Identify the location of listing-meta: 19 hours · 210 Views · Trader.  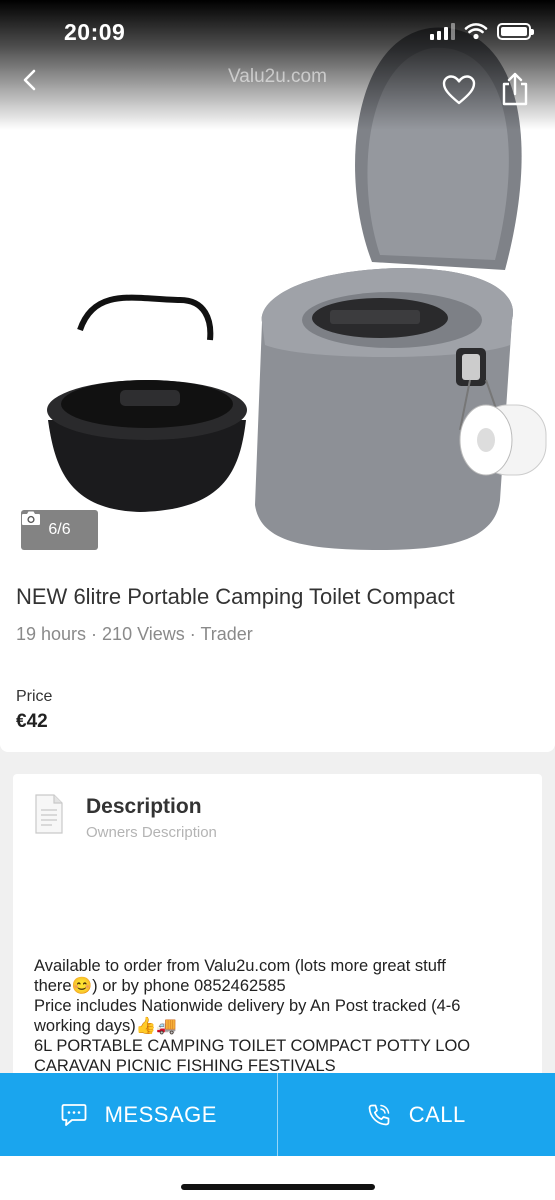
(134, 634).